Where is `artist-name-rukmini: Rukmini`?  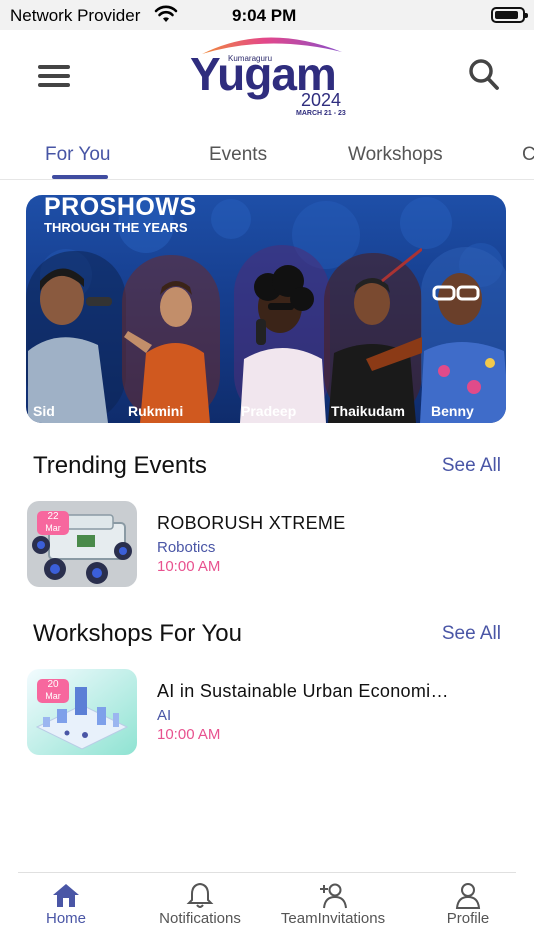 artist-name-rukmini: Rukmini is located at coordinates (156, 411).